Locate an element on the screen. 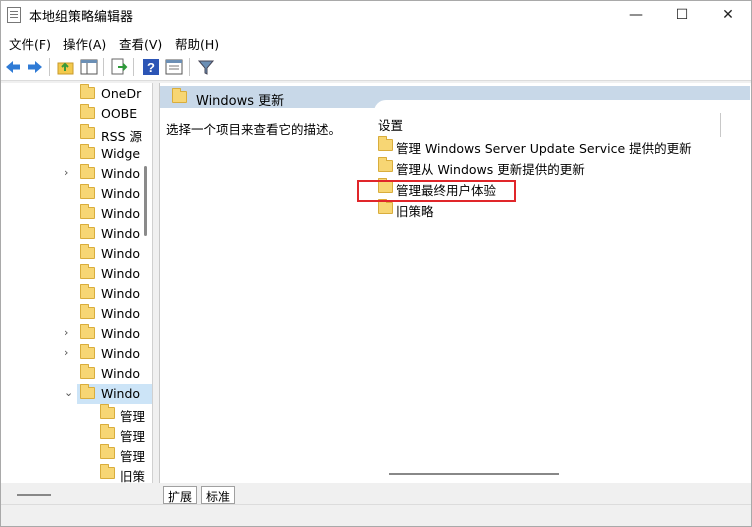  tree-item: OOBE is located at coordinates (114, 114).